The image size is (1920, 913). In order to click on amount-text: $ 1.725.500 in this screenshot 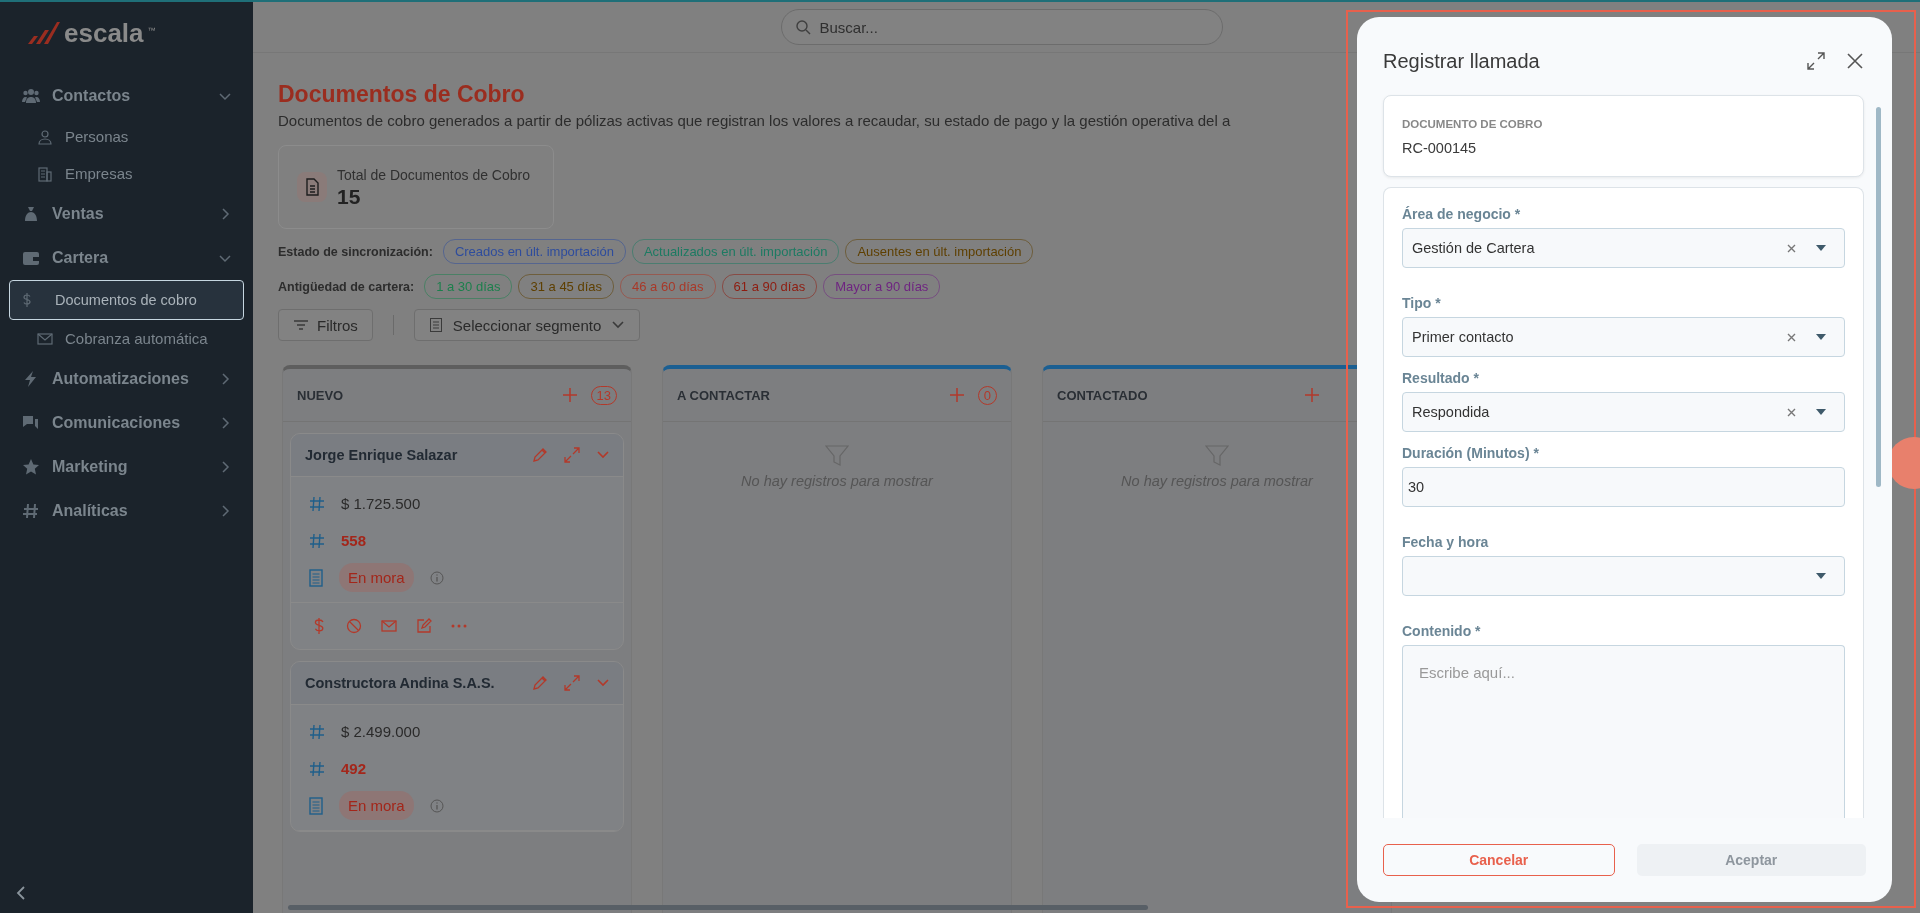, I will do `click(381, 503)`.